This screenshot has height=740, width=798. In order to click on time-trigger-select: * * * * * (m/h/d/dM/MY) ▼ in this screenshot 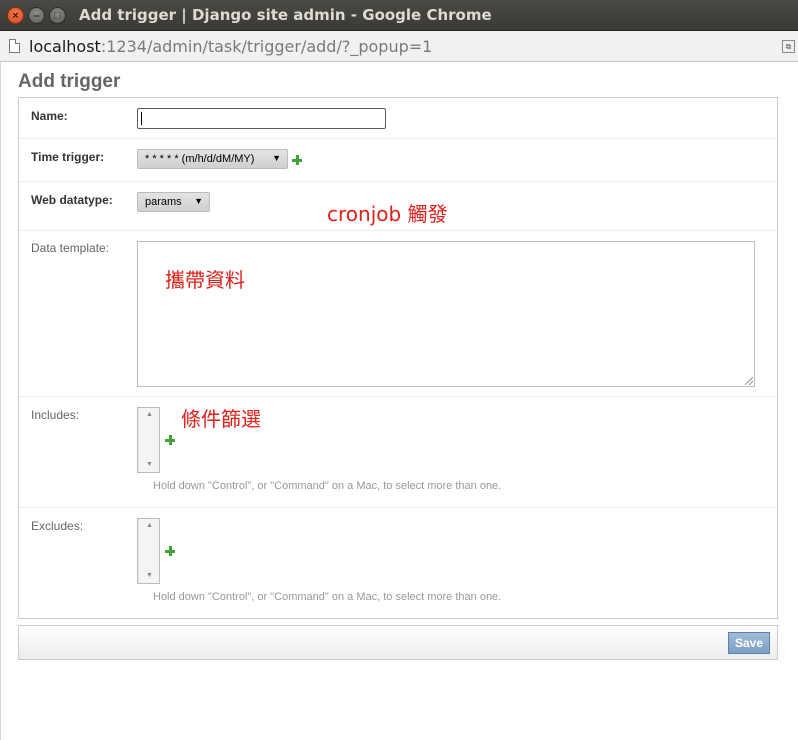, I will do `click(212, 159)`.